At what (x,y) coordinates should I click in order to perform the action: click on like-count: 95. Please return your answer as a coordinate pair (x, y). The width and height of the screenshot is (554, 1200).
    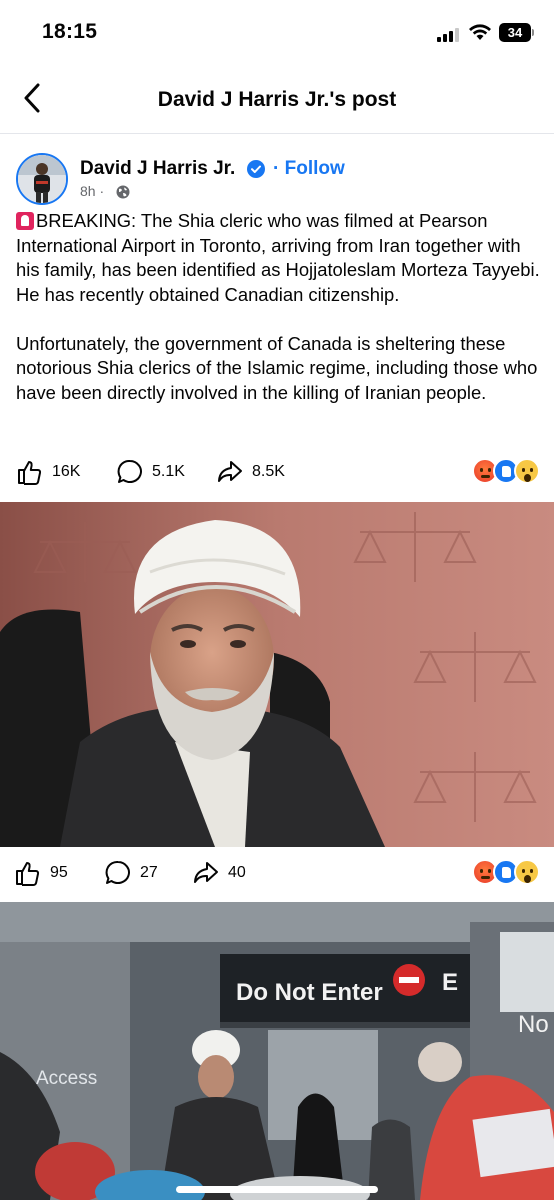
    Looking at the image, I should click on (59, 872).